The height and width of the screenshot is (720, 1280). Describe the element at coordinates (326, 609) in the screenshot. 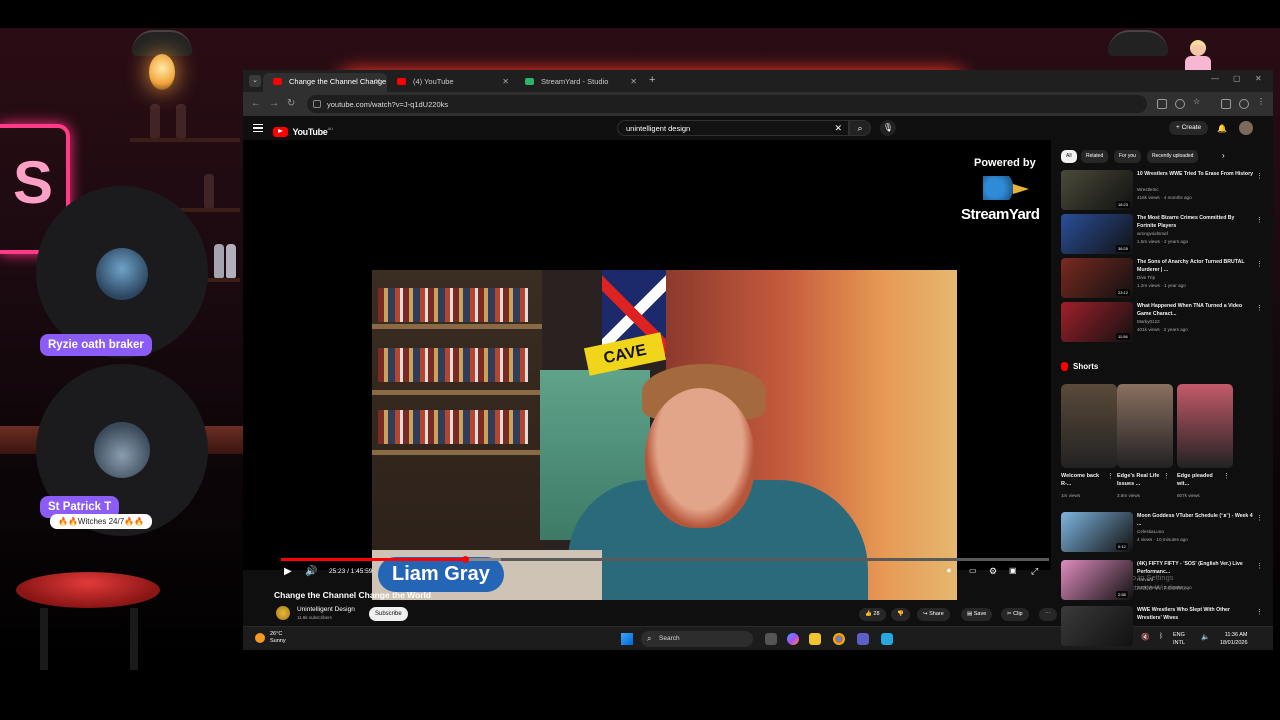

I see `channel-name: Unintelligent Design` at that location.